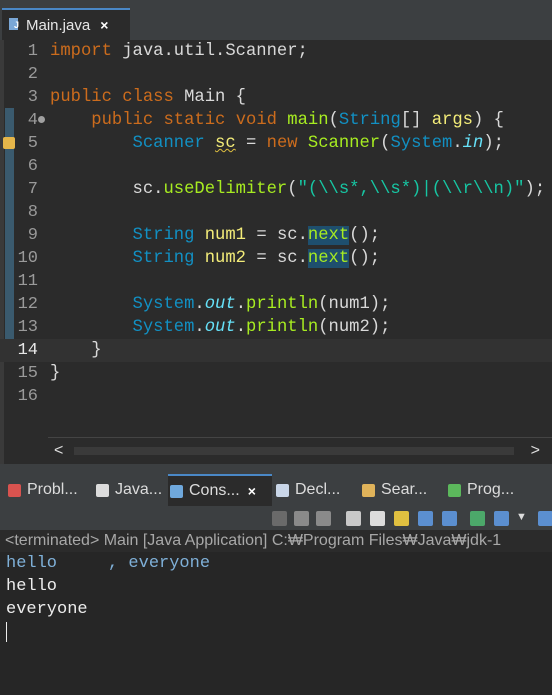  What do you see at coordinates (545, 518) in the screenshot?
I see `new-console-icon` at bounding box center [545, 518].